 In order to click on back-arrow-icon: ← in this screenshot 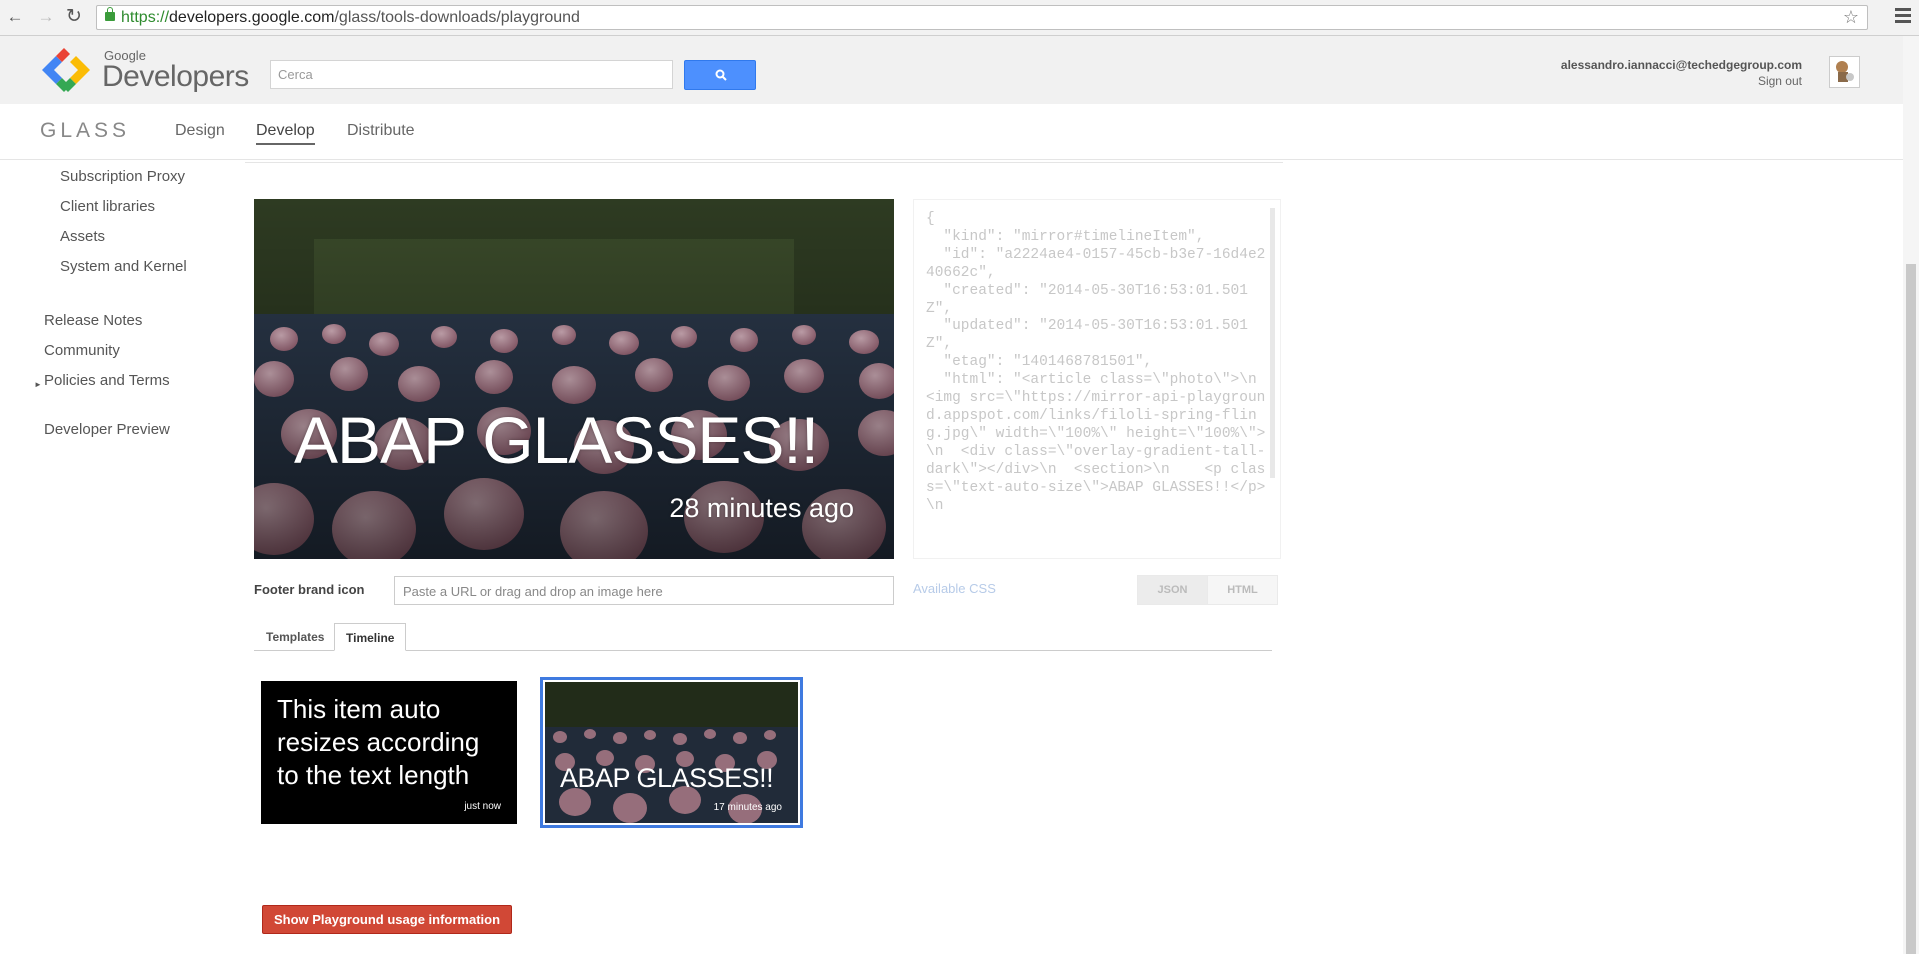, I will do `click(15, 17)`.